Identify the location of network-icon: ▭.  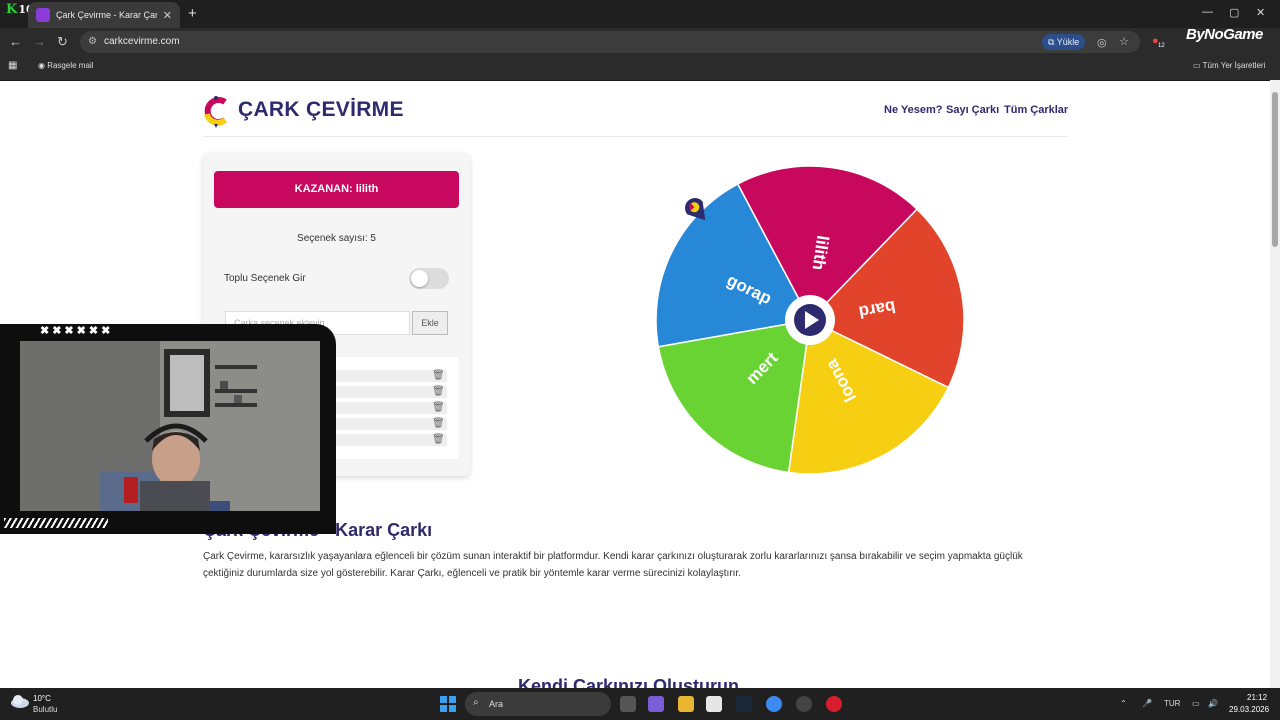
(1196, 703).